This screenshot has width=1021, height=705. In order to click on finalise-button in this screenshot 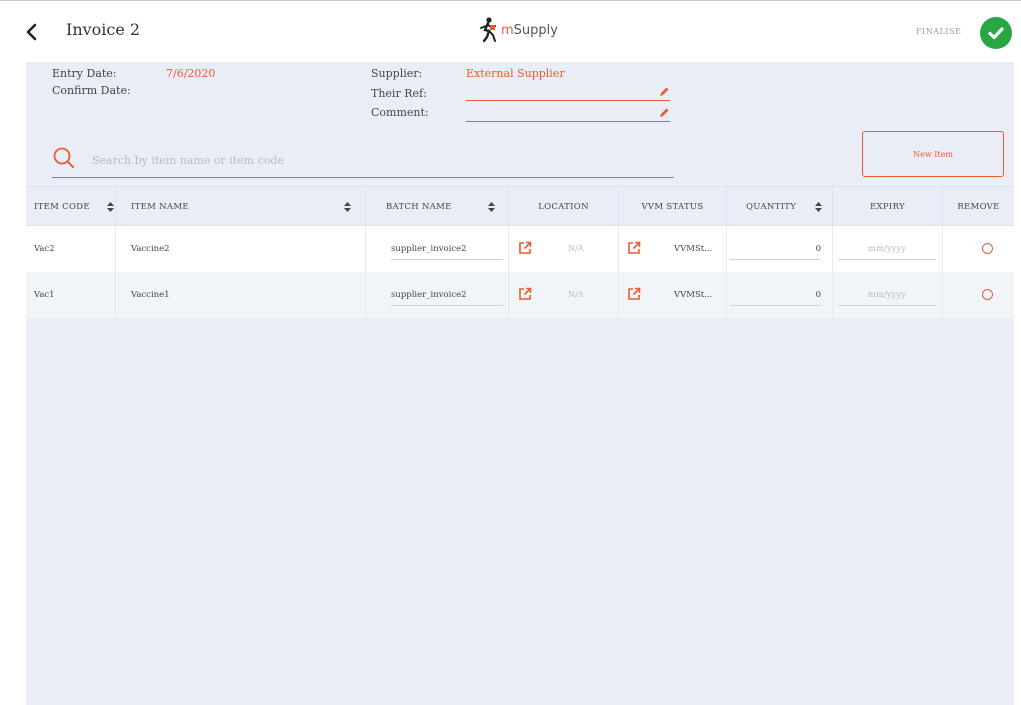, I will do `click(996, 33)`.